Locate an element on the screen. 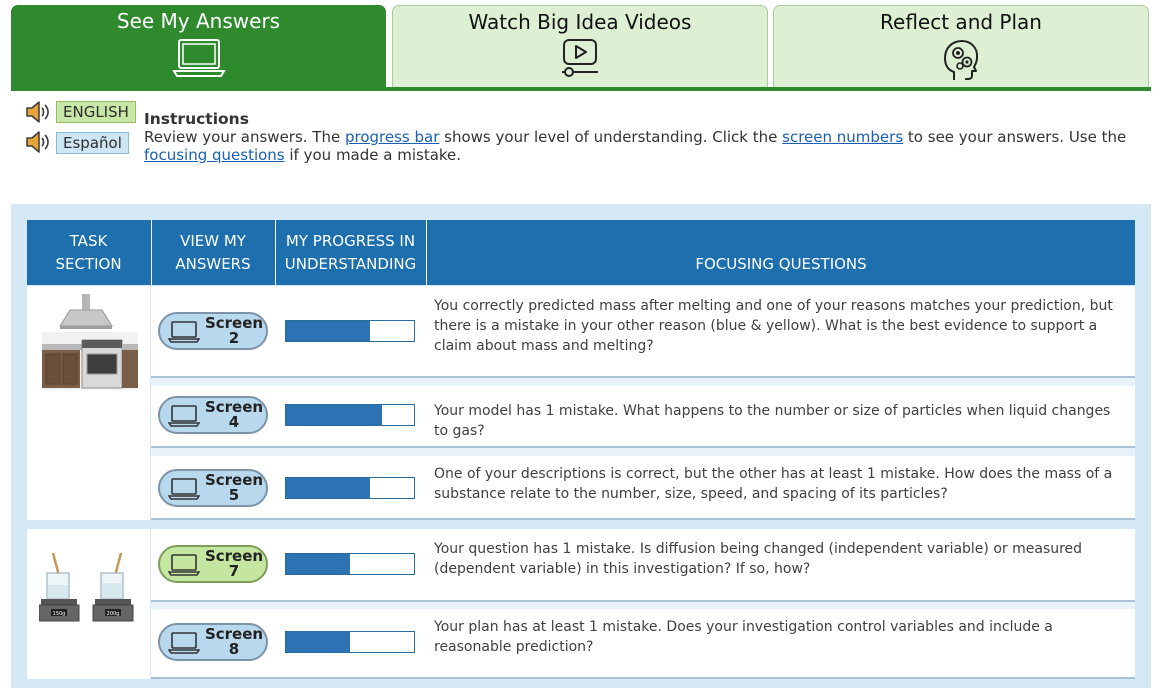  screen-label: Screen 8 is located at coordinates (234, 642).